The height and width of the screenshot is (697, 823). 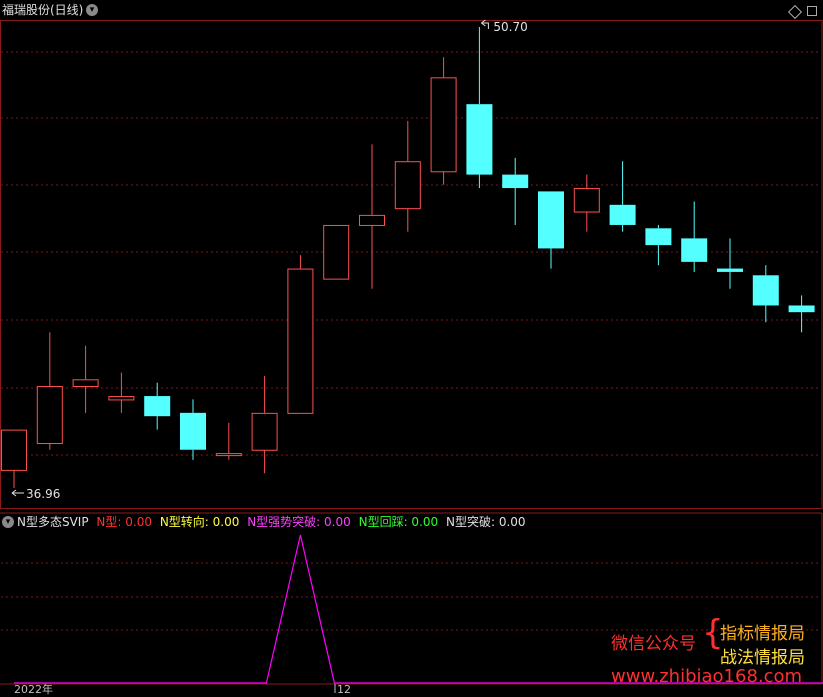 I want to click on square-icon, so click(x=812, y=11).